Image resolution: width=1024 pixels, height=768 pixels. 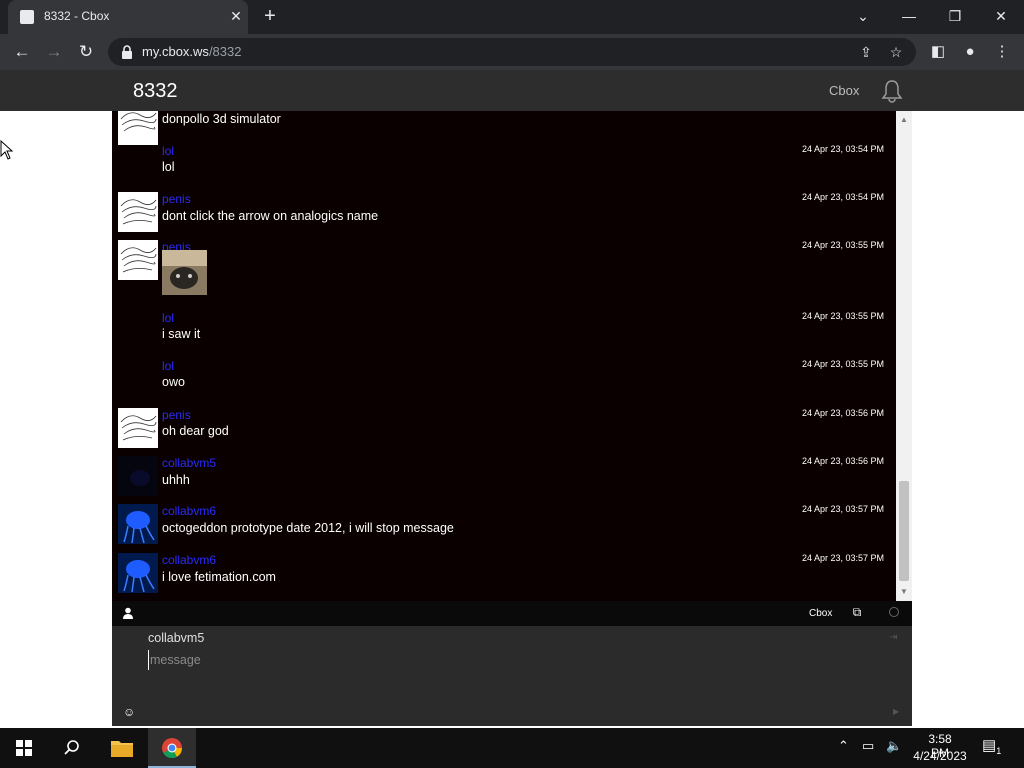 I want to click on emoji-icon: ☺, so click(x=129, y=712).